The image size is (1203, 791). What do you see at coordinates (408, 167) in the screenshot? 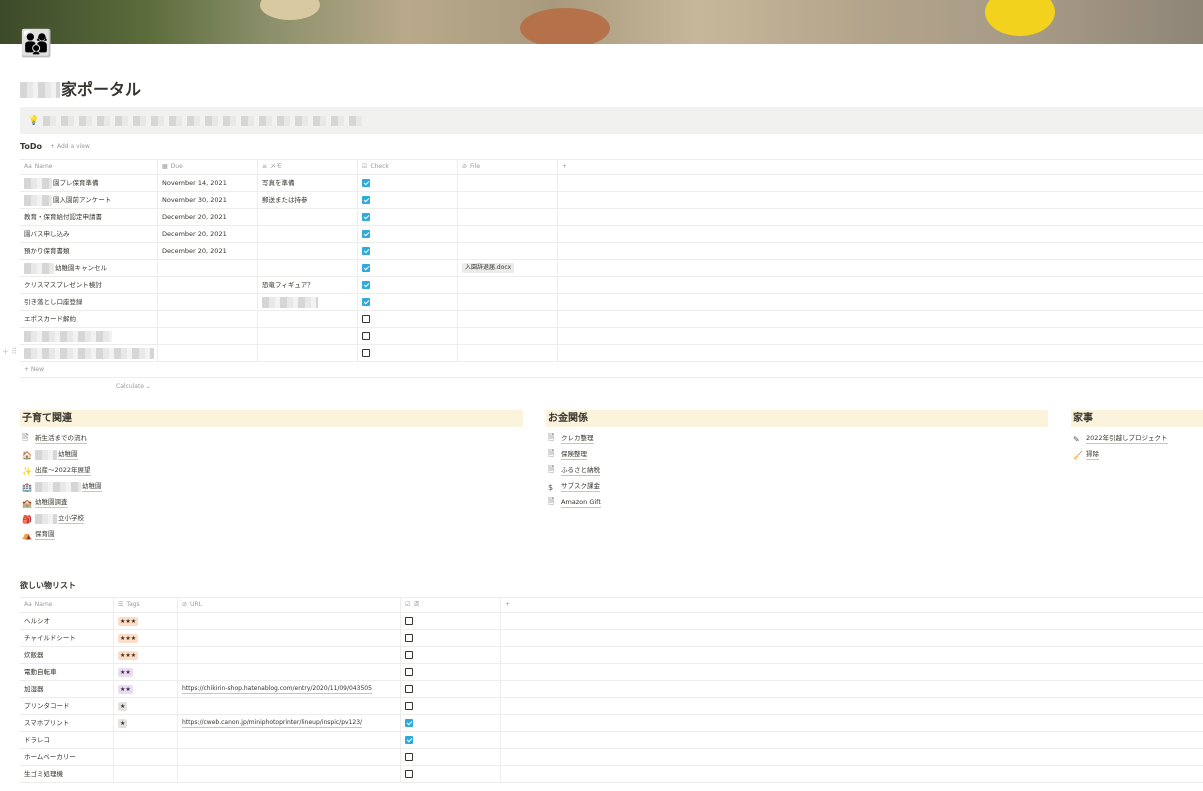
I see `column-header-check: ☑ Check` at bounding box center [408, 167].